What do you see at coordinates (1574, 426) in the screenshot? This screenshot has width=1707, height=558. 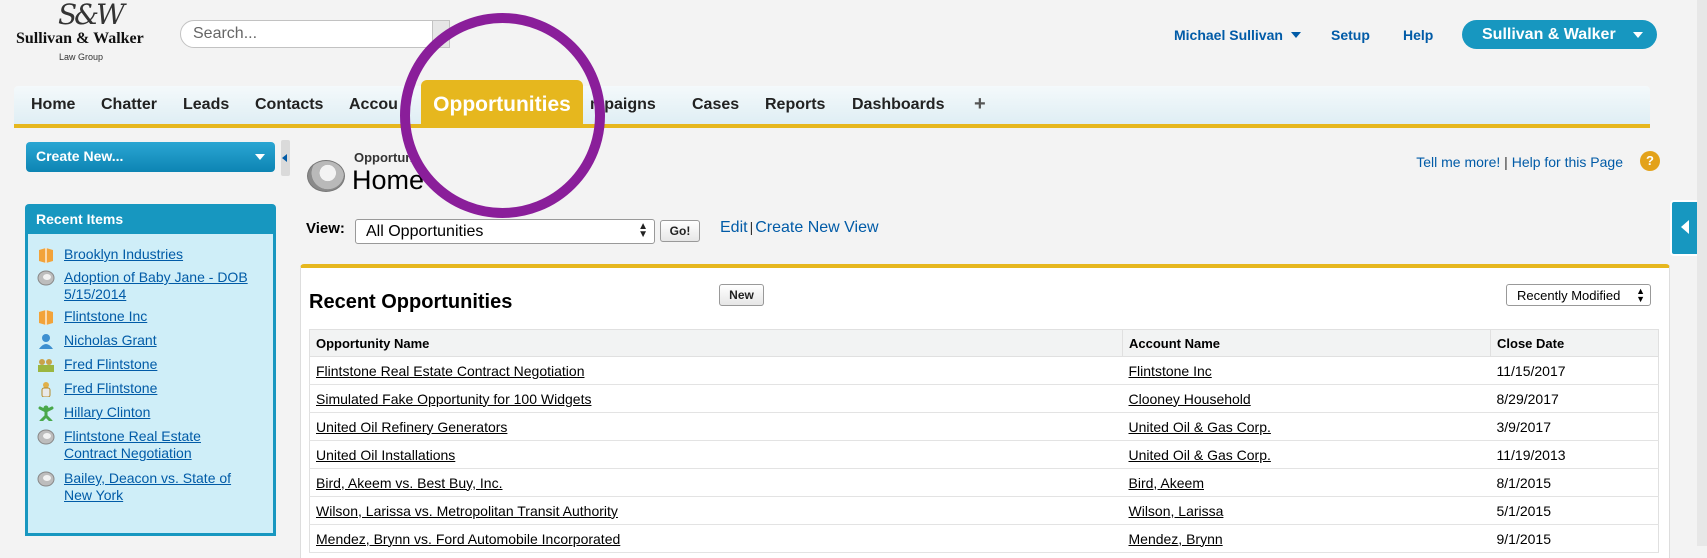 I see `close-date: 3/9/2017` at bounding box center [1574, 426].